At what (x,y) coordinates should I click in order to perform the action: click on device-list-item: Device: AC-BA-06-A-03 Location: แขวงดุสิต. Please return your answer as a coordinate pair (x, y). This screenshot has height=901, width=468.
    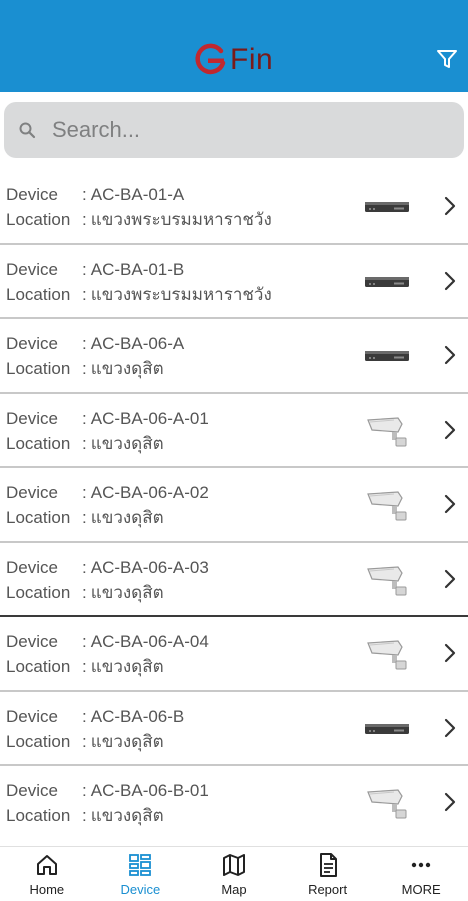
    Looking at the image, I should click on (234, 580).